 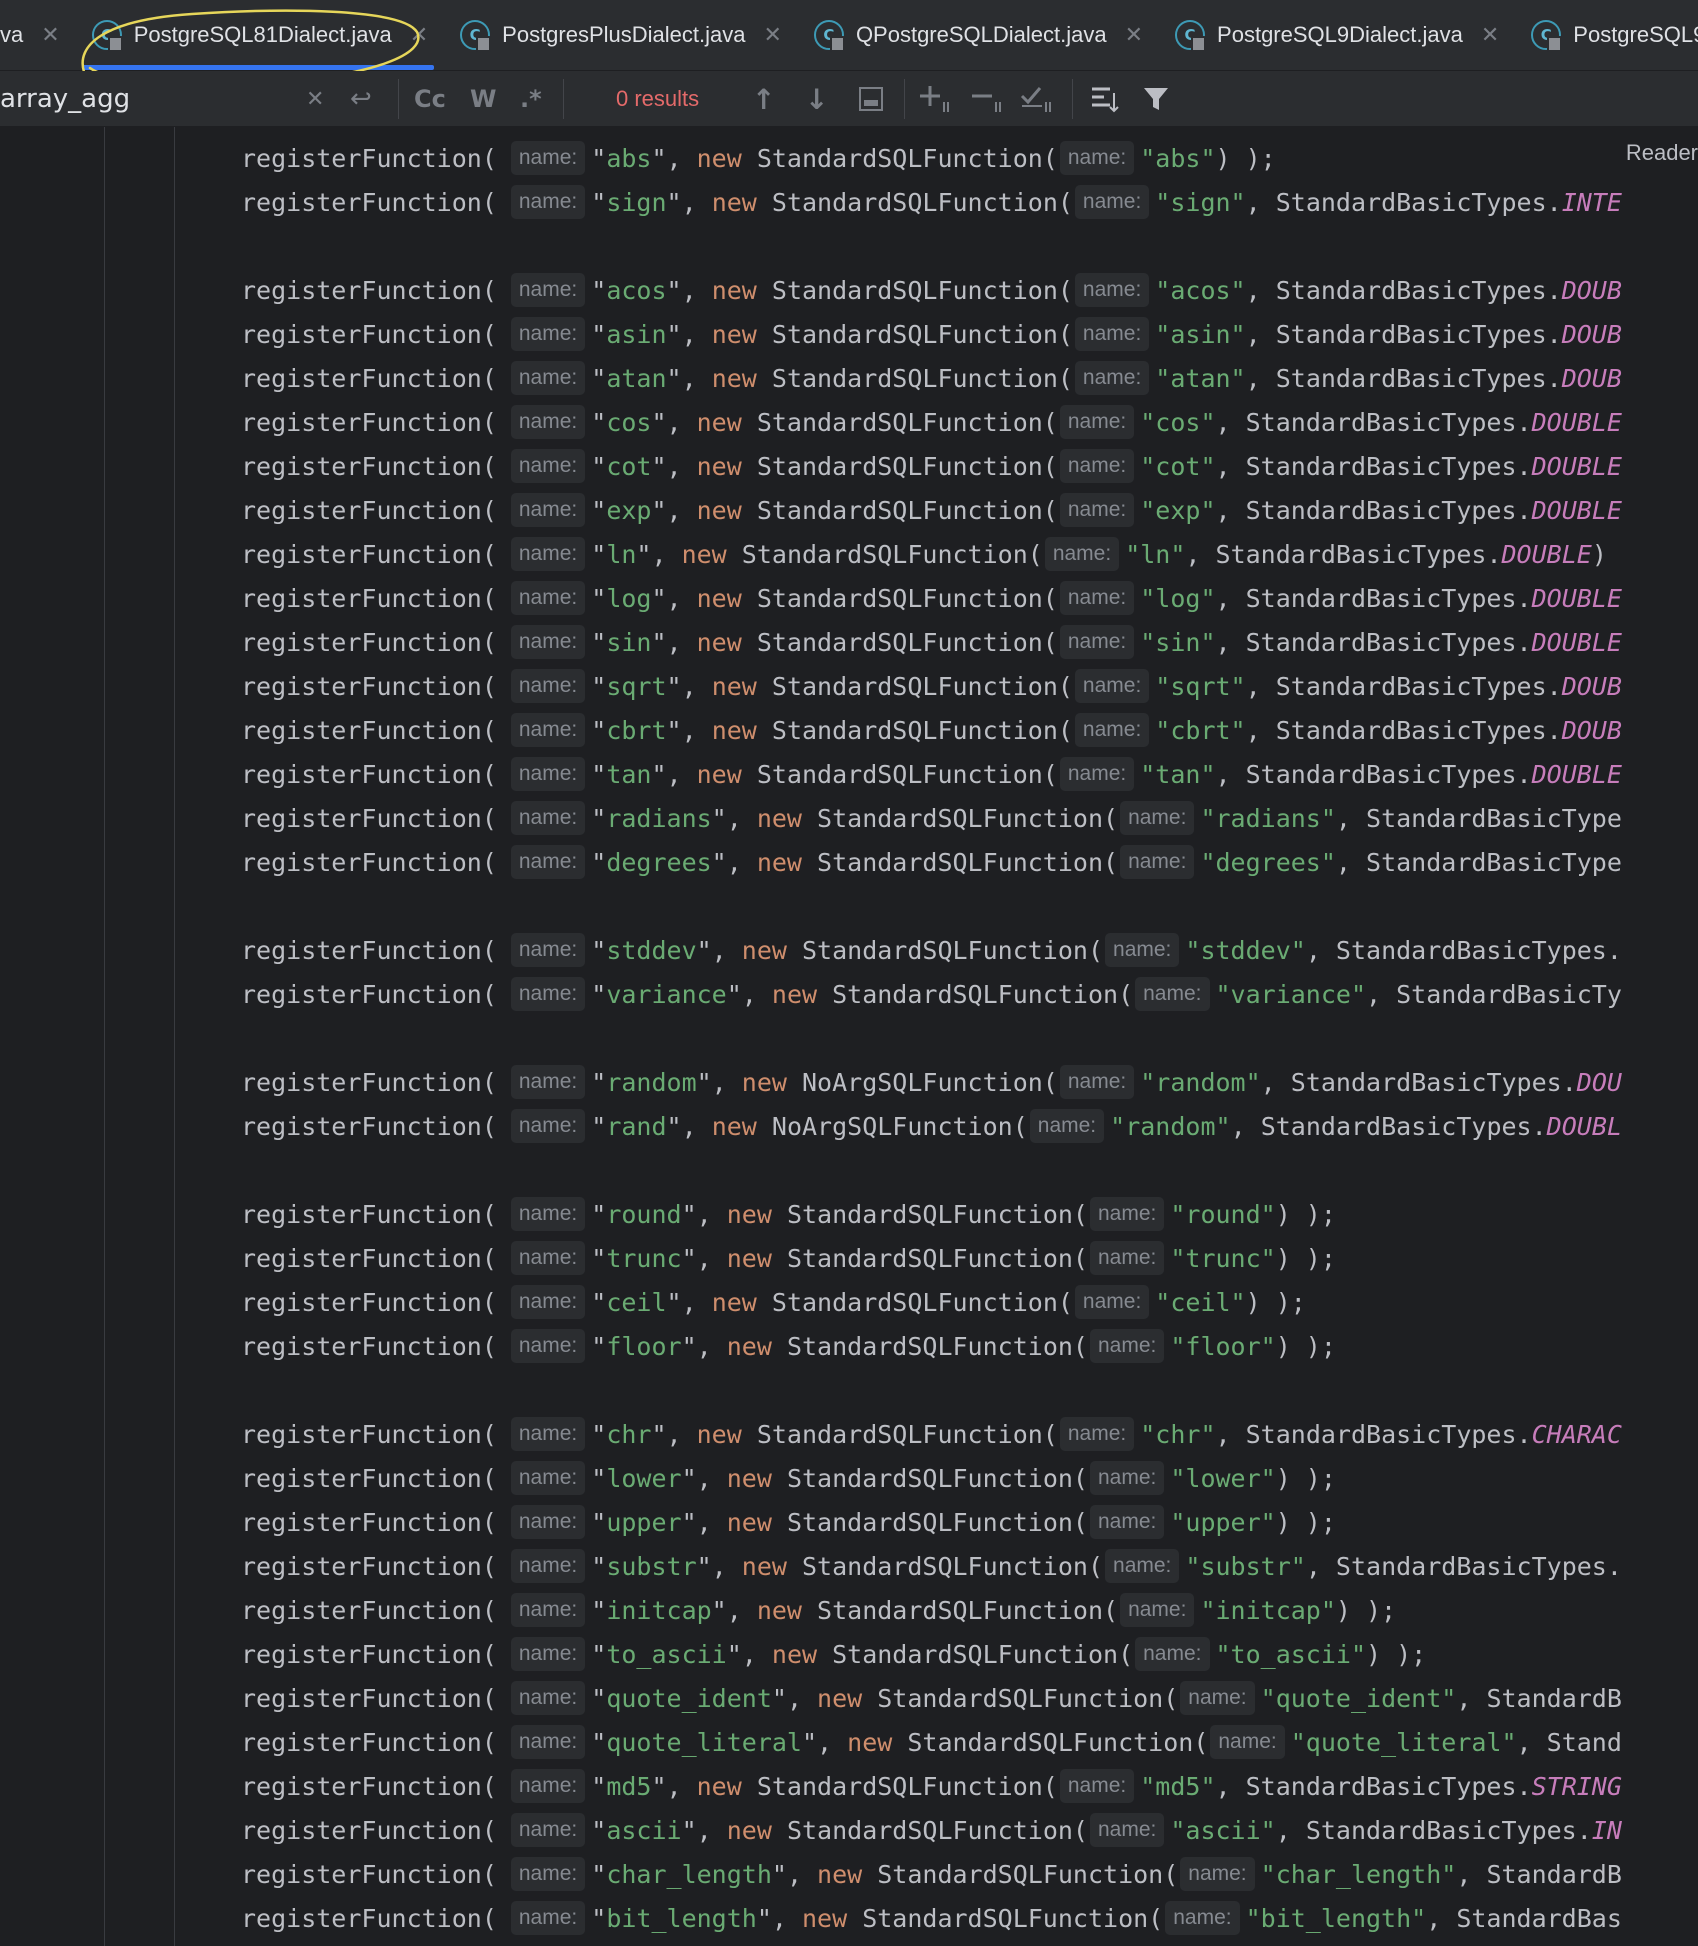 What do you see at coordinates (892, 1126) in the screenshot?
I see `class-name: NoArgSQLFunction(` at bounding box center [892, 1126].